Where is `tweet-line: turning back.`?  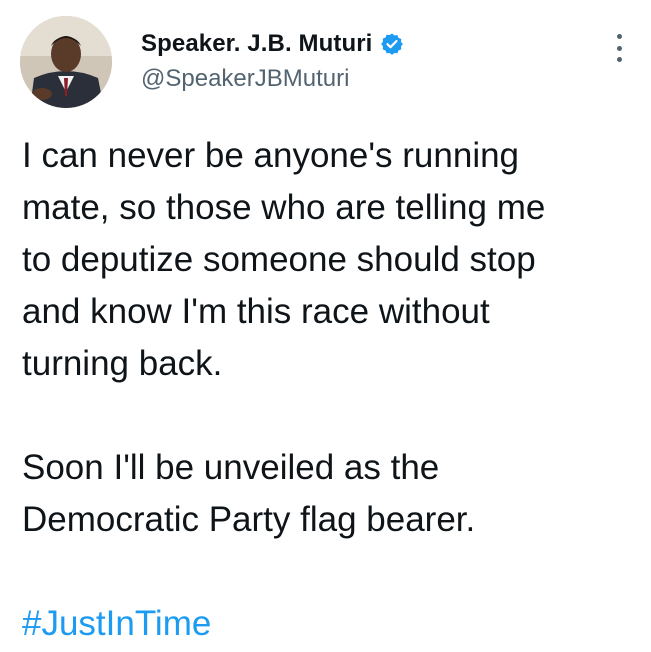
tweet-line: turning back. is located at coordinates (122, 363).